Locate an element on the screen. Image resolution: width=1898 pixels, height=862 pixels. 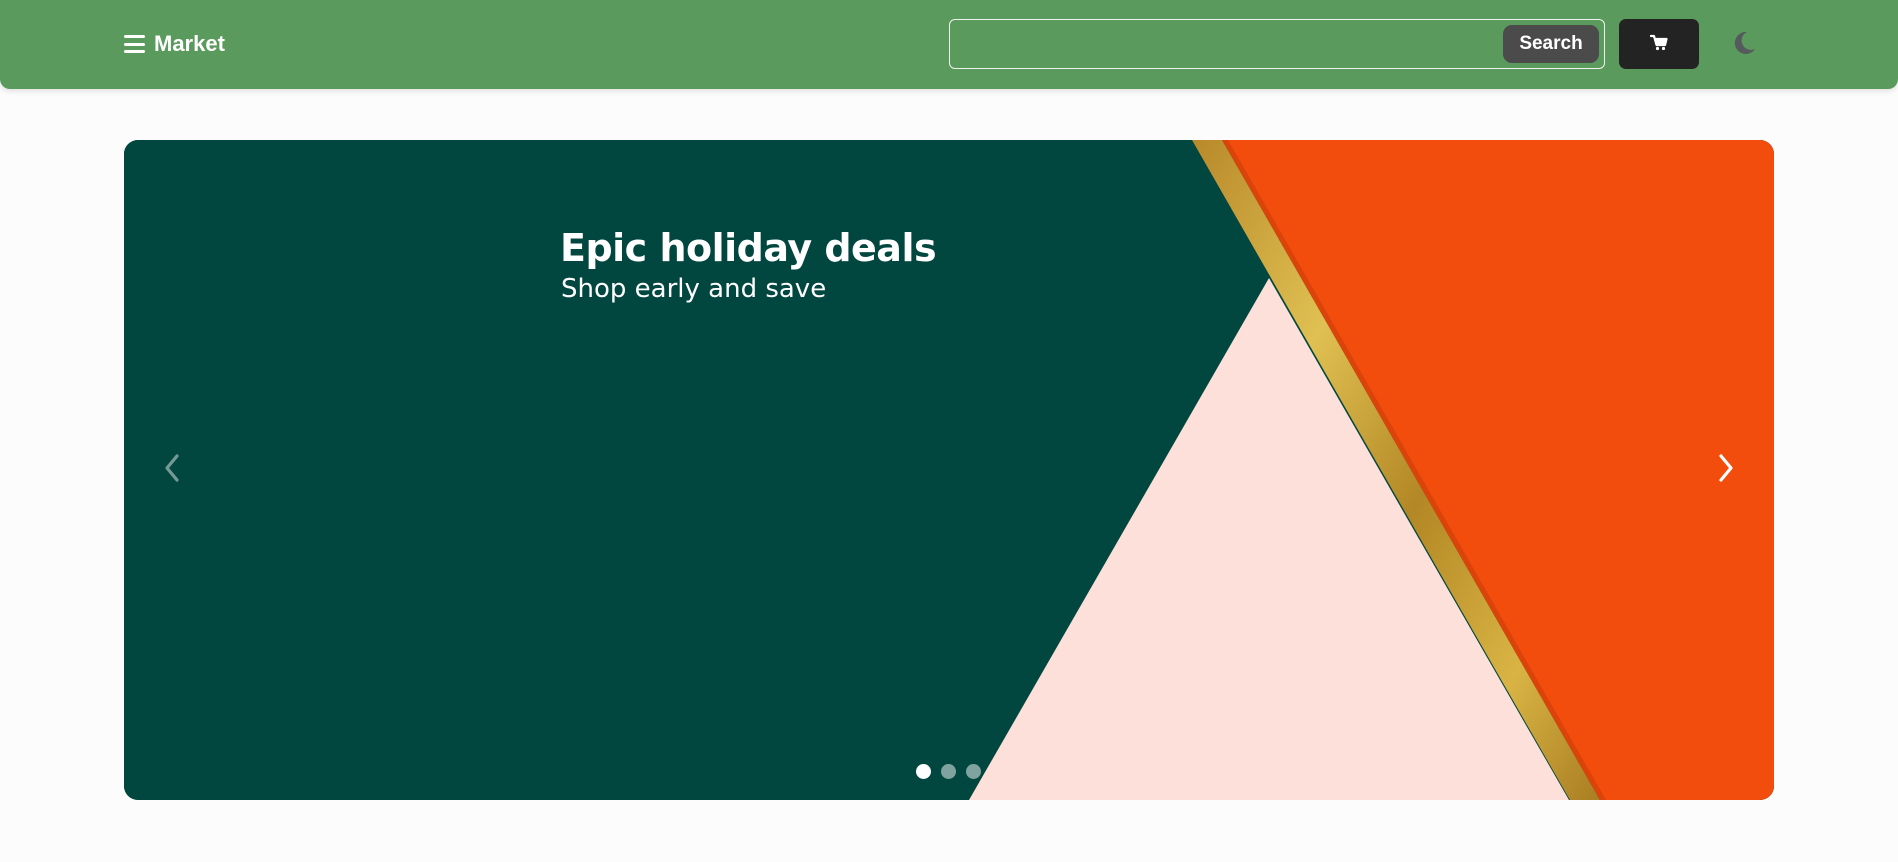
hero-title: Epic holiday deals is located at coordinates (748, 248).